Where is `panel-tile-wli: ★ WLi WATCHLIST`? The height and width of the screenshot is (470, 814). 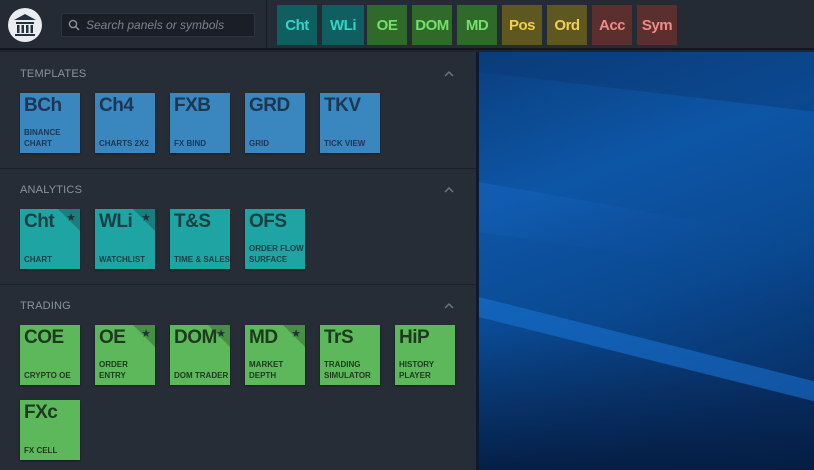
panel-tile-wli: ★ WLi WATCHLIST is located at coordinates (125, 239).